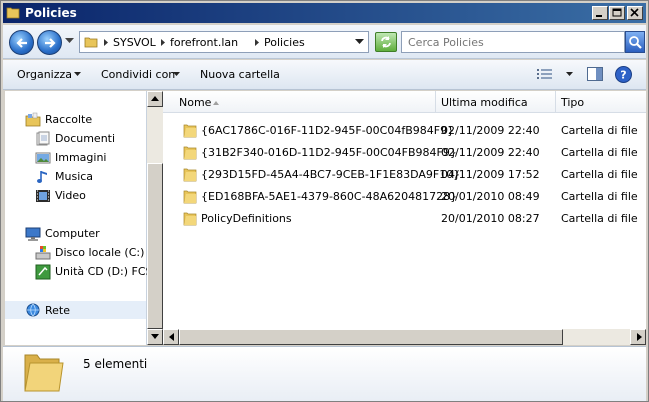  What do you see at coordinates (216, 103) in the screenshot?
I see `sort-ascending-icon` at bounding box center [216, 103].